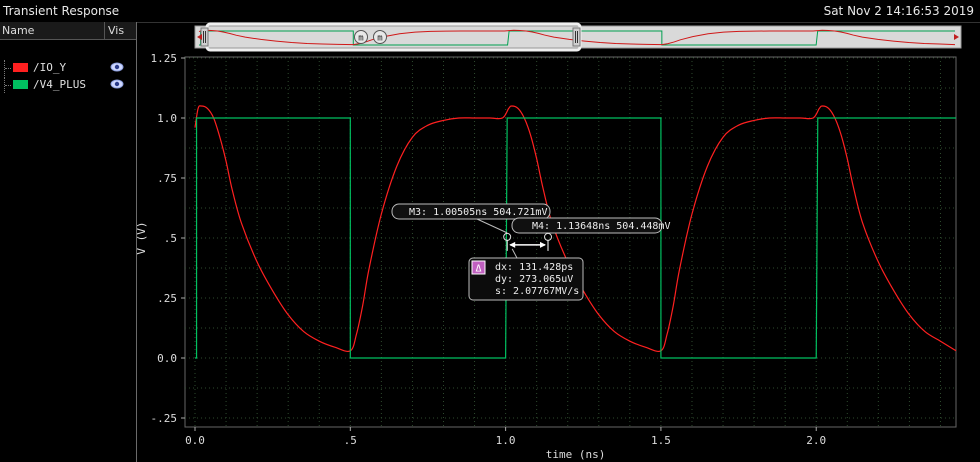  I want to click on legend-item-v4-plus: /V4_PLUS, so click(68, 85).